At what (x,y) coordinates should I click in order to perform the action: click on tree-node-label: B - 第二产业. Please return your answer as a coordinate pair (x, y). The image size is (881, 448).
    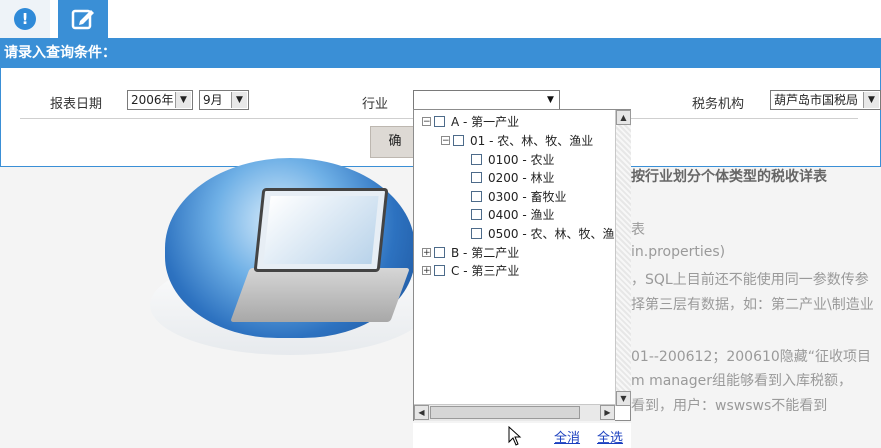
    Looking at the image, I should click on (485, 252).